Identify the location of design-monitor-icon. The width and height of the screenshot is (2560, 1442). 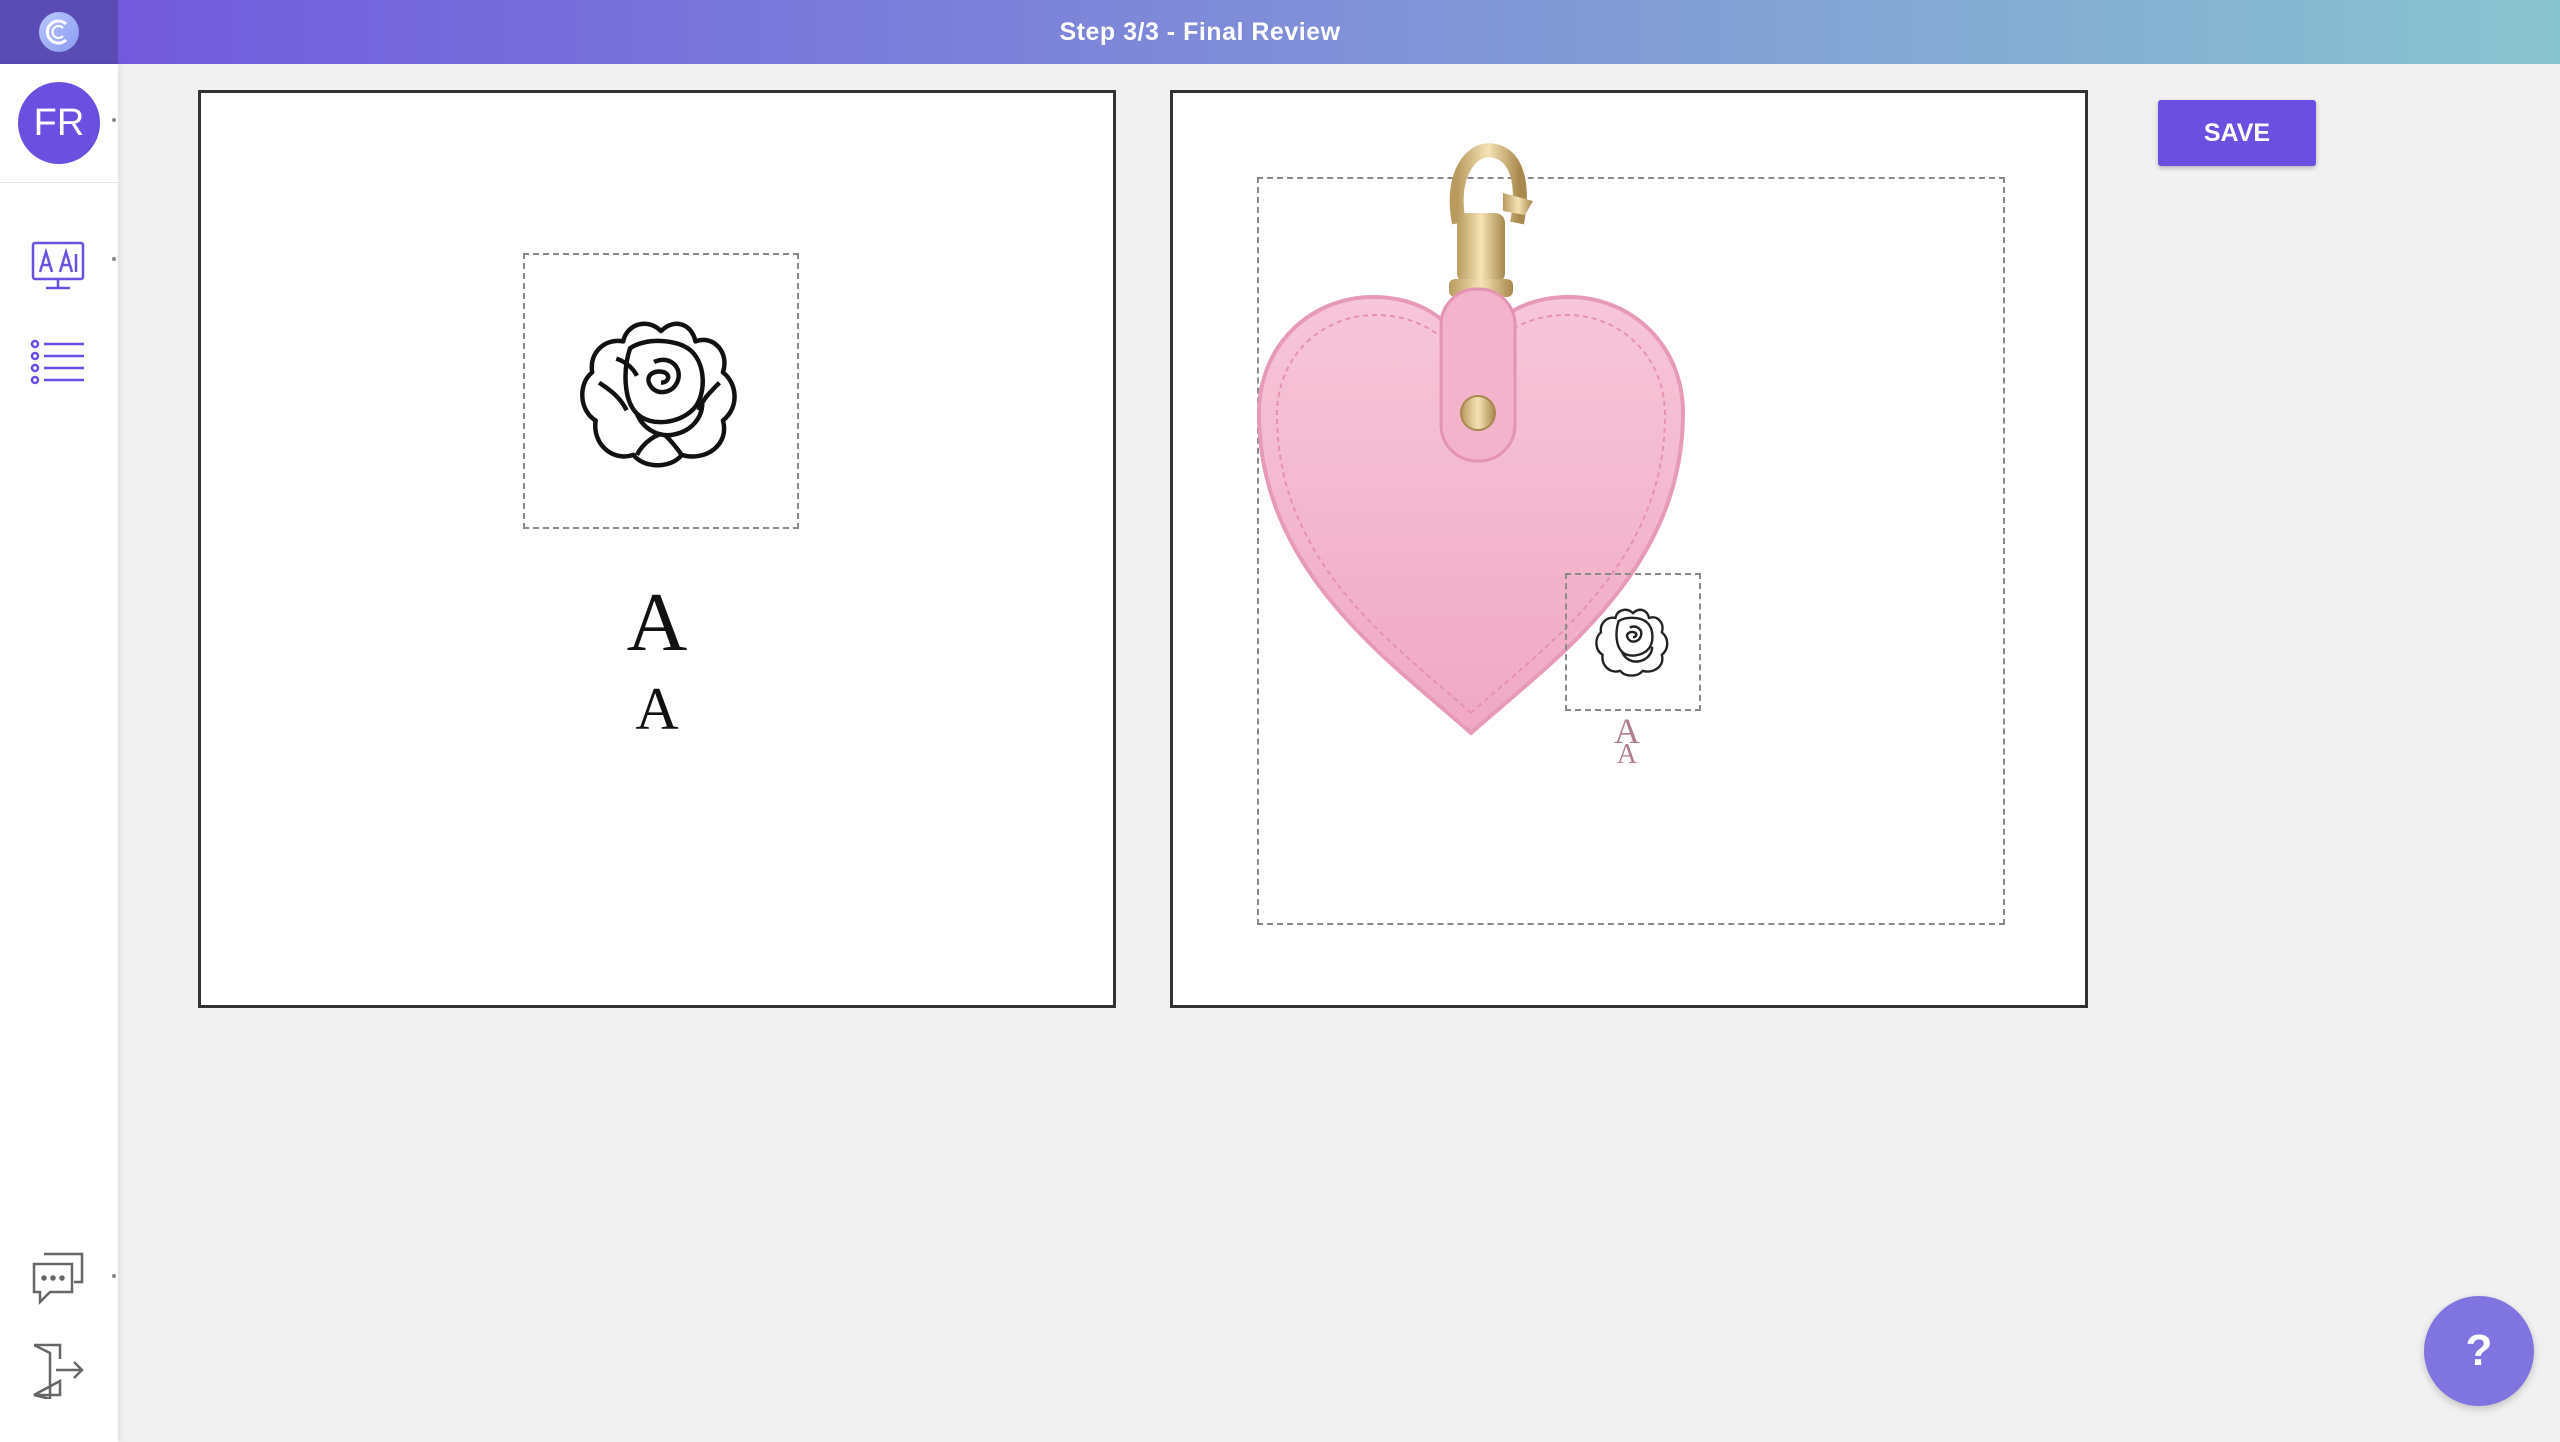
(58, 266).